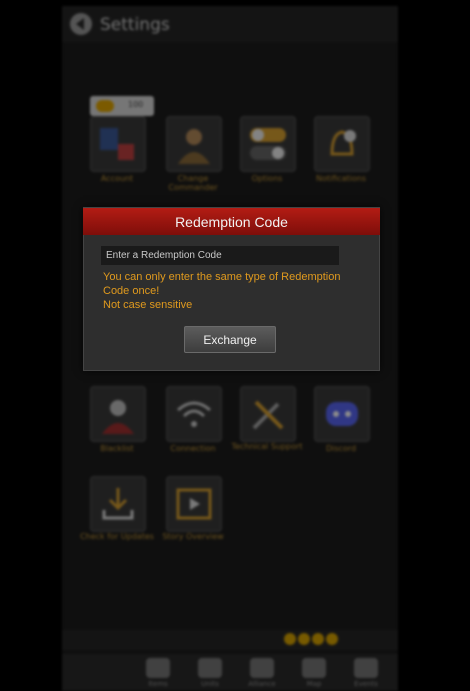  What do you see at coordinates (267, 446) in the screenshot?
I see `tile-label-technical-support: Technical Support` at bounding box center [267, 446].